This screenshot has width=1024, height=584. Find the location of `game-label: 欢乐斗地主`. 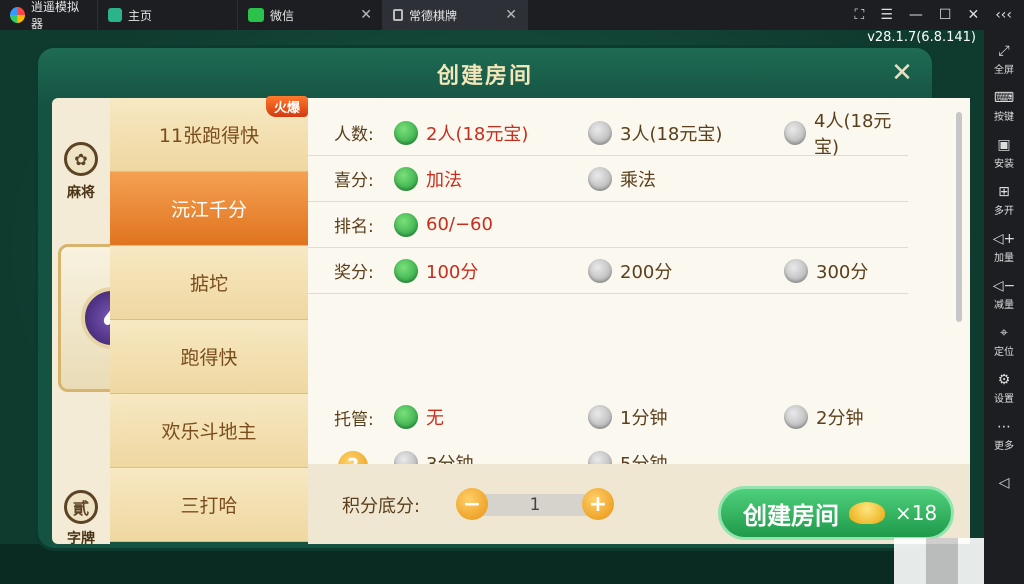

game-label: 欢乐斗地主 is located at coordinates (209, 432).